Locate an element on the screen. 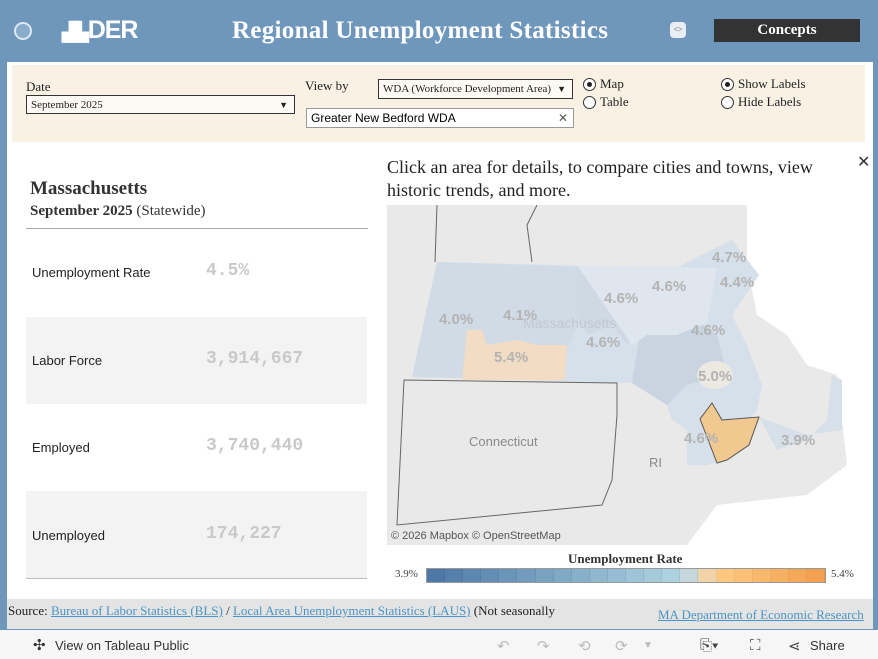 The image size is (878, 659). stat-value: 3,740,440 is located at coordinates (255, 446).